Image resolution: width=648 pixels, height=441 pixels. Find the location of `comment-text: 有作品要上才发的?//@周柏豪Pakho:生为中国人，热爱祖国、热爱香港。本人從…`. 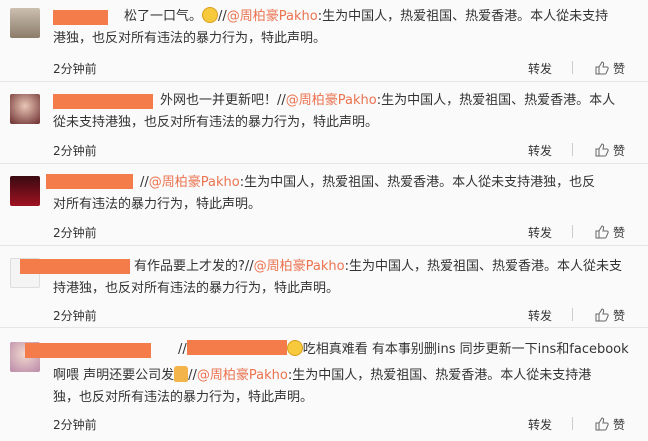

comment-text: 有作品要上才发的?//@周柏豪Pakho:生为中国人，热爱祖国、热爱香港。本人從… is located at coordinates (378, 267).